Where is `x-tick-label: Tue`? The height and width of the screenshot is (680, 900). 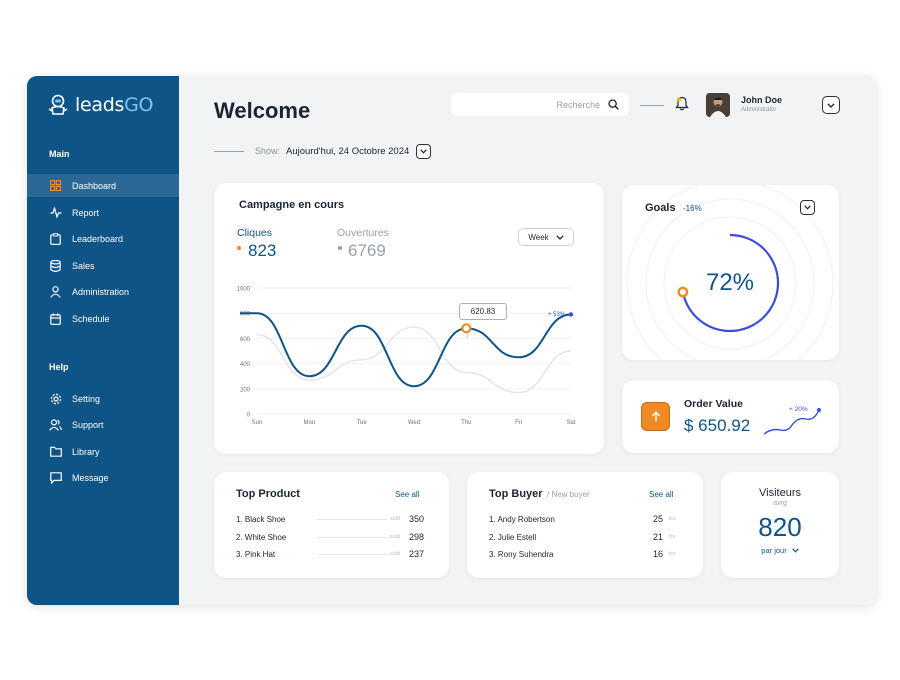 x-tick-label: Tue is located at coordinates (362, 423).